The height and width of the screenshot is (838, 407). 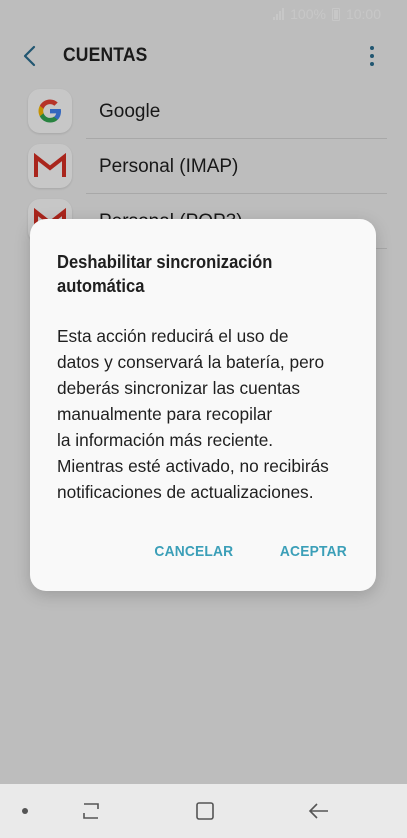 What do you see at coordinates (165, 440) in the screenshot?
I see `dialog-message-line: la información más reciente.` at bounding box center [165, 440].